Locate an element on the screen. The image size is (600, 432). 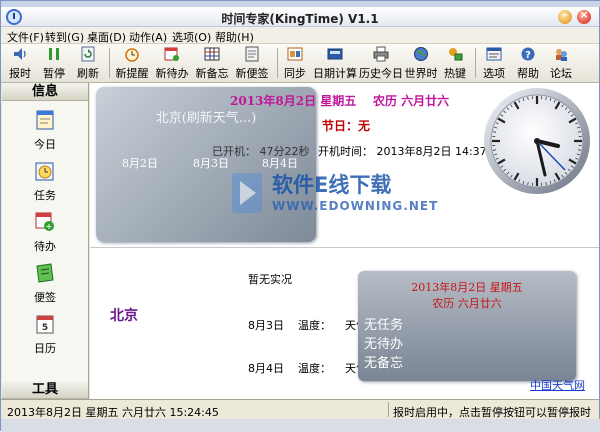
holiday-label: 节日：无 is located at coordinates (346, 125).